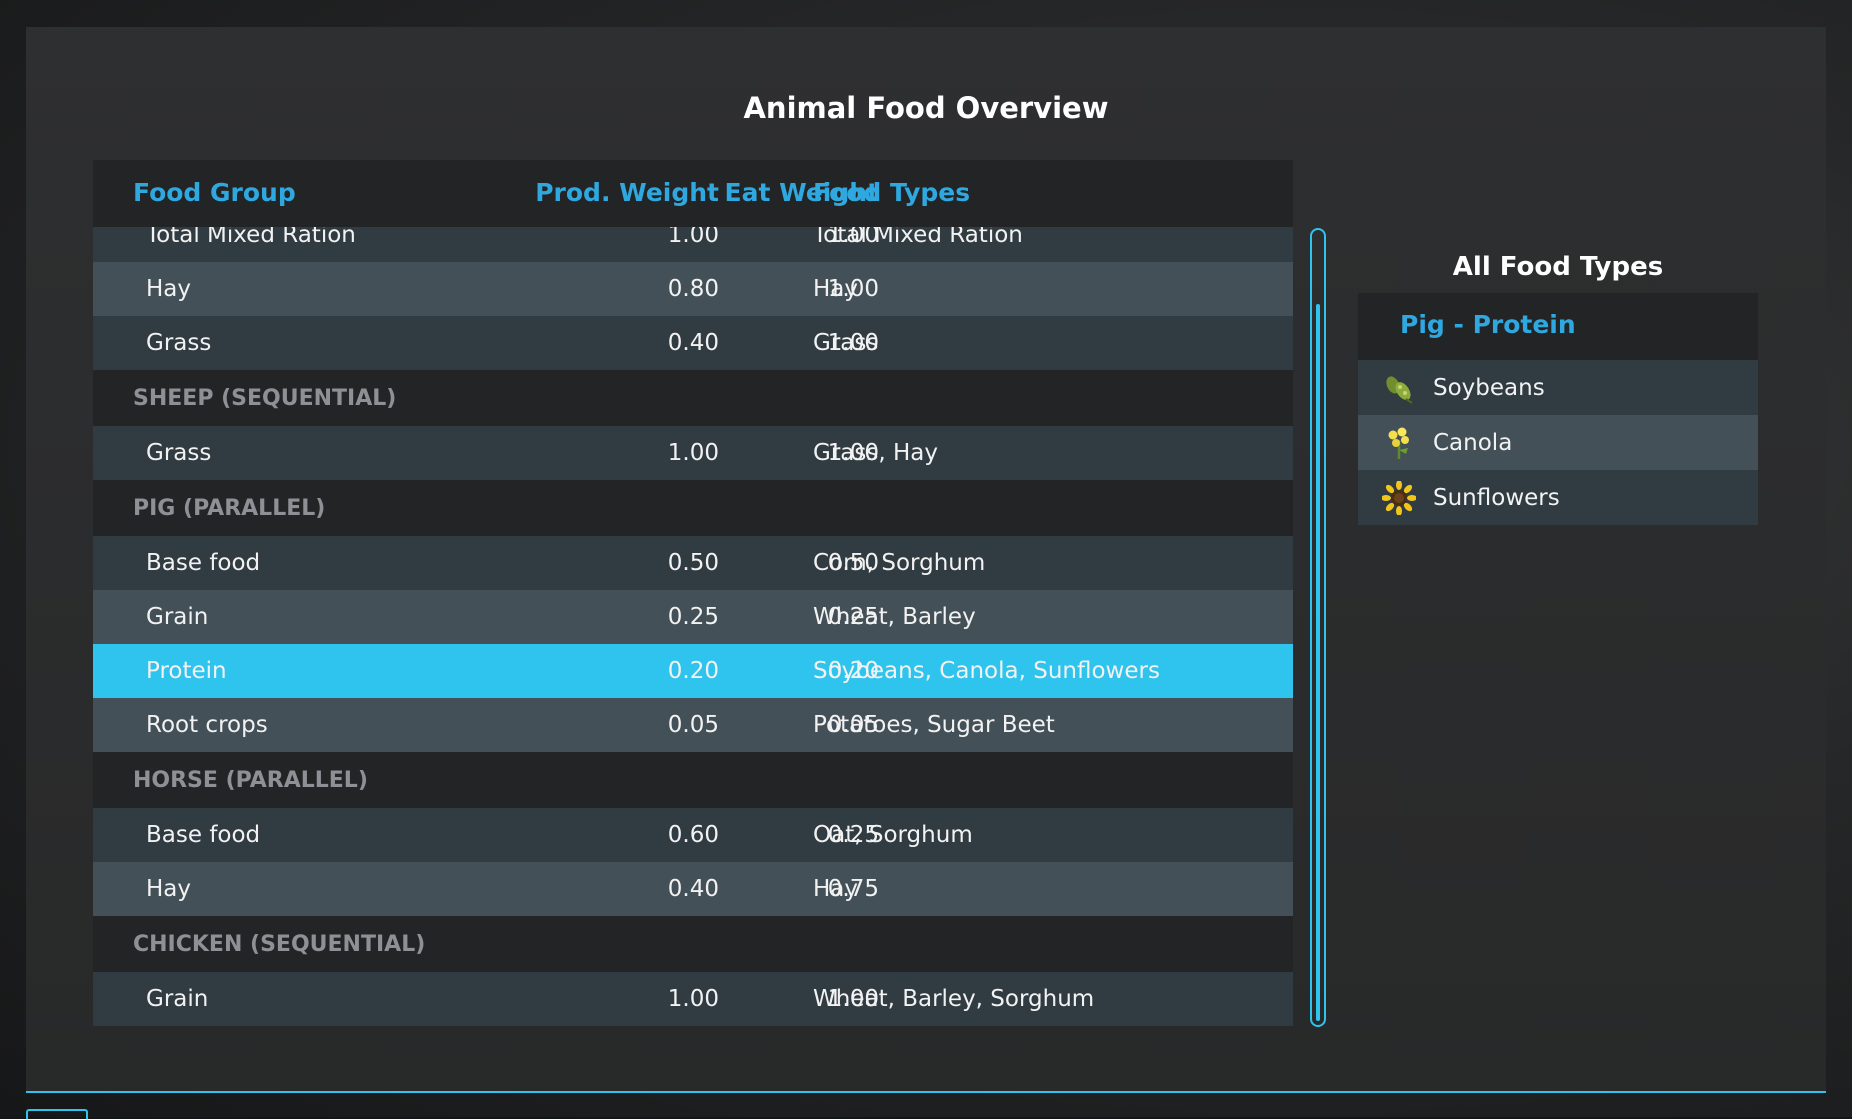 This screenshot has width=1852, height=1119. What do you see at coordinates (251, 237) in the screenshot?
I see `food-group-cell: Total Mixed Ration` at bounding box center [251, 237].